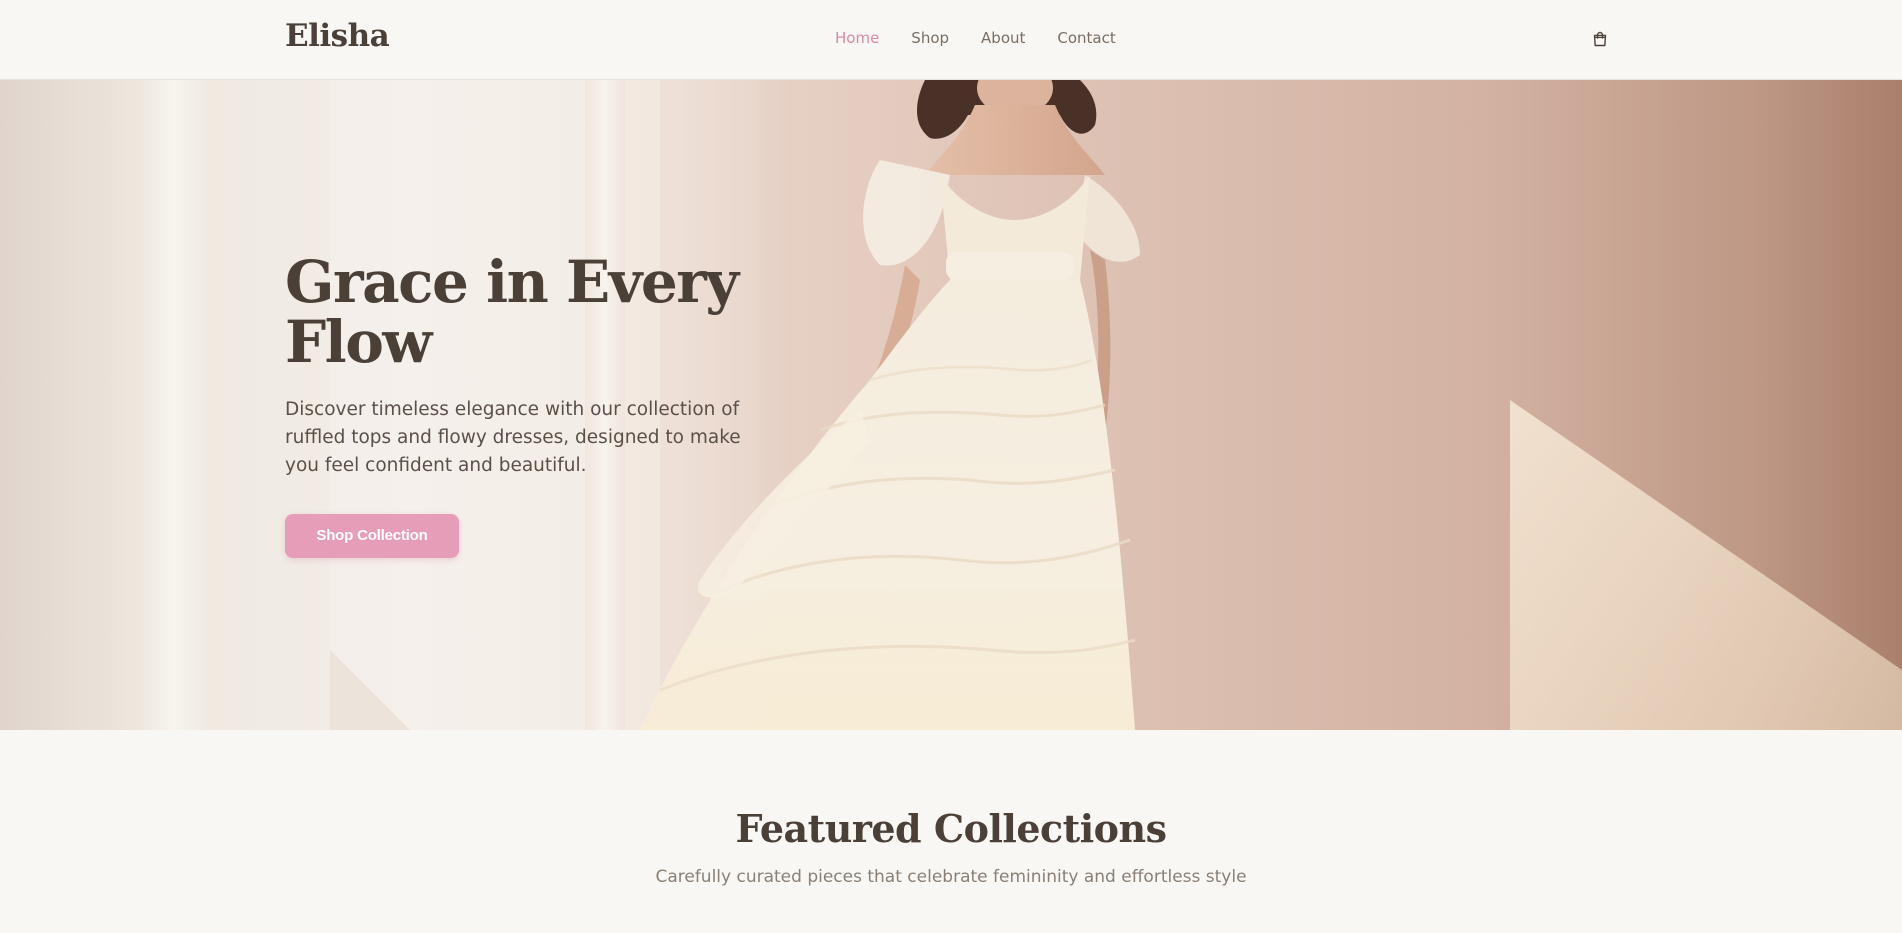  I want to click on shopping-bag-icon, so click(1600, 39).